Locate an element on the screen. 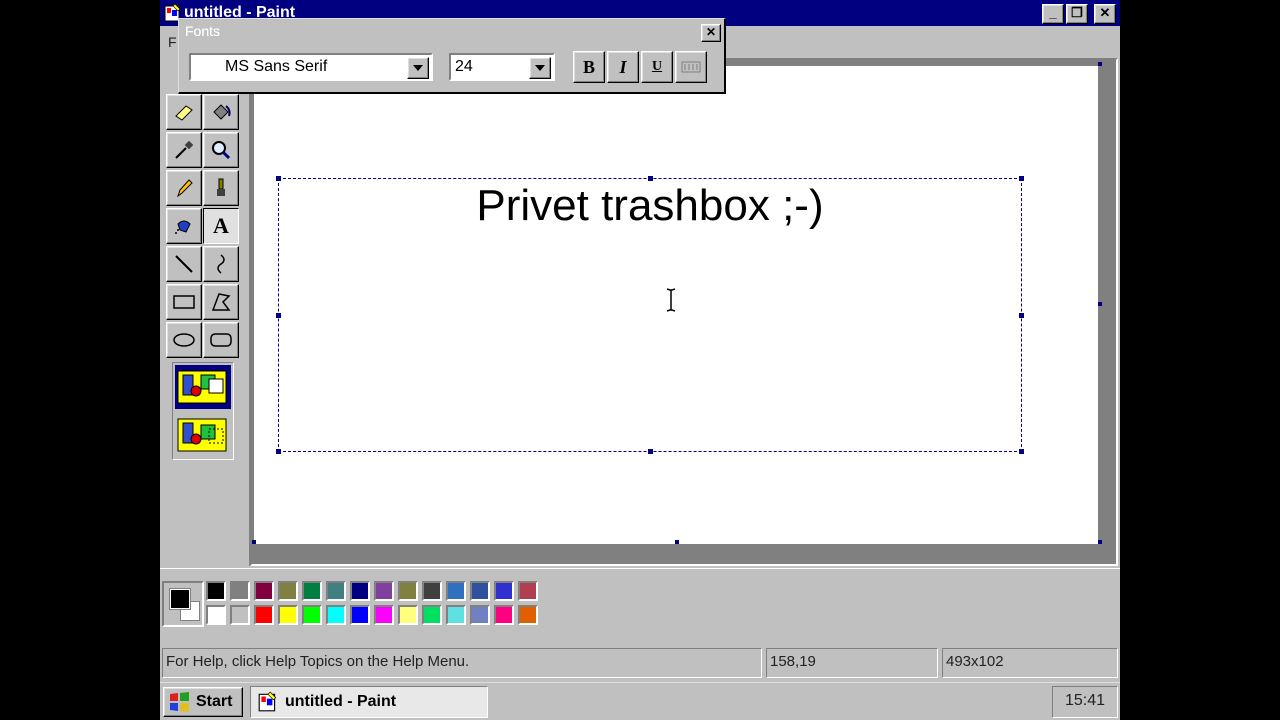 The height and width of the screenshot is (720, 1280). canvas-text: Privet trashbox ;-) is located at coordinates (650, 206).